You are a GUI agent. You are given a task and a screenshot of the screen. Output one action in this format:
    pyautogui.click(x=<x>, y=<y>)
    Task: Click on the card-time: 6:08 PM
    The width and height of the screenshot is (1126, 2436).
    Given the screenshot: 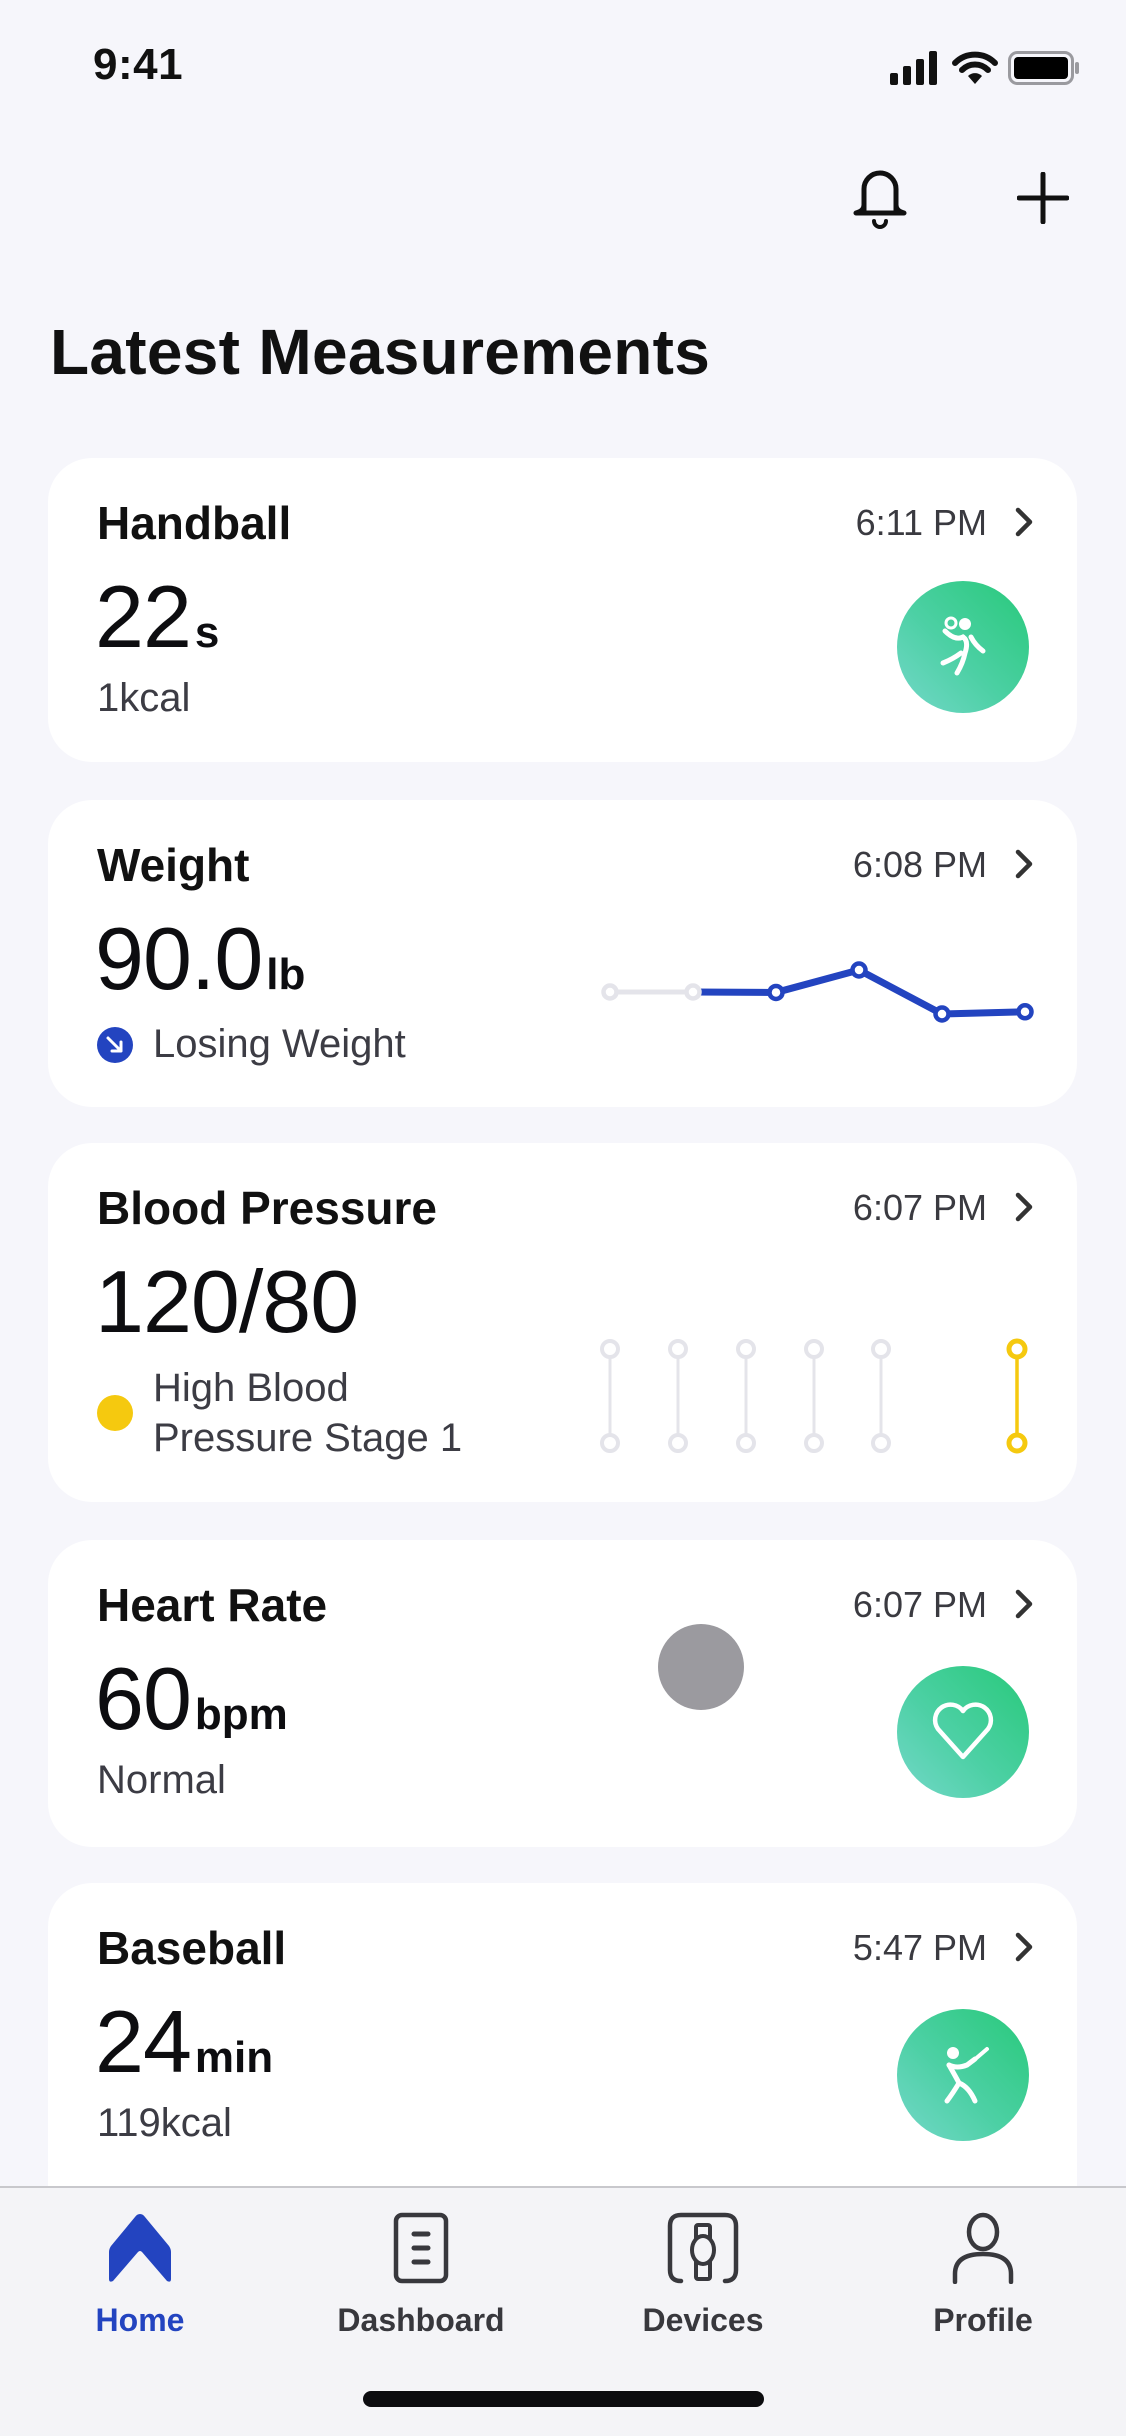 What is the action you would take?
    pyautogui.click(x=919, y=864)
    